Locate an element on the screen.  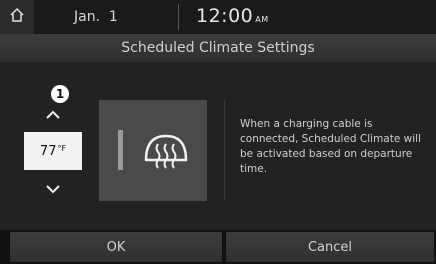
status-bar: Jan. 1 12:00 AM is located at coordinates (218, 17).